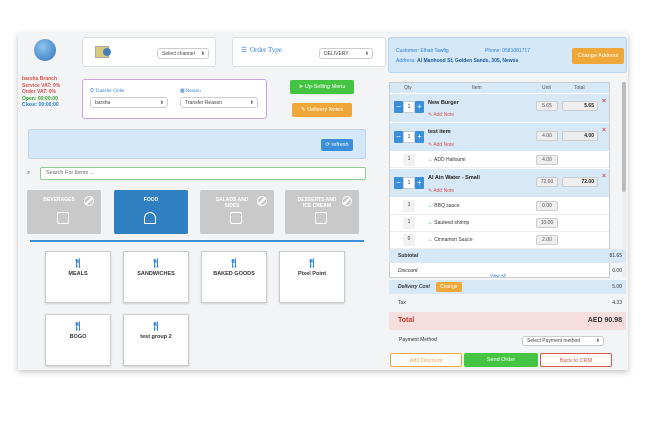 The image size is (650, 433). What do you see at coordinates (468, 61) in the screenshot?
I see `customer-address: Al Manhood St, Golden Sands, 305, Newss` at bounding box center [468, 61].